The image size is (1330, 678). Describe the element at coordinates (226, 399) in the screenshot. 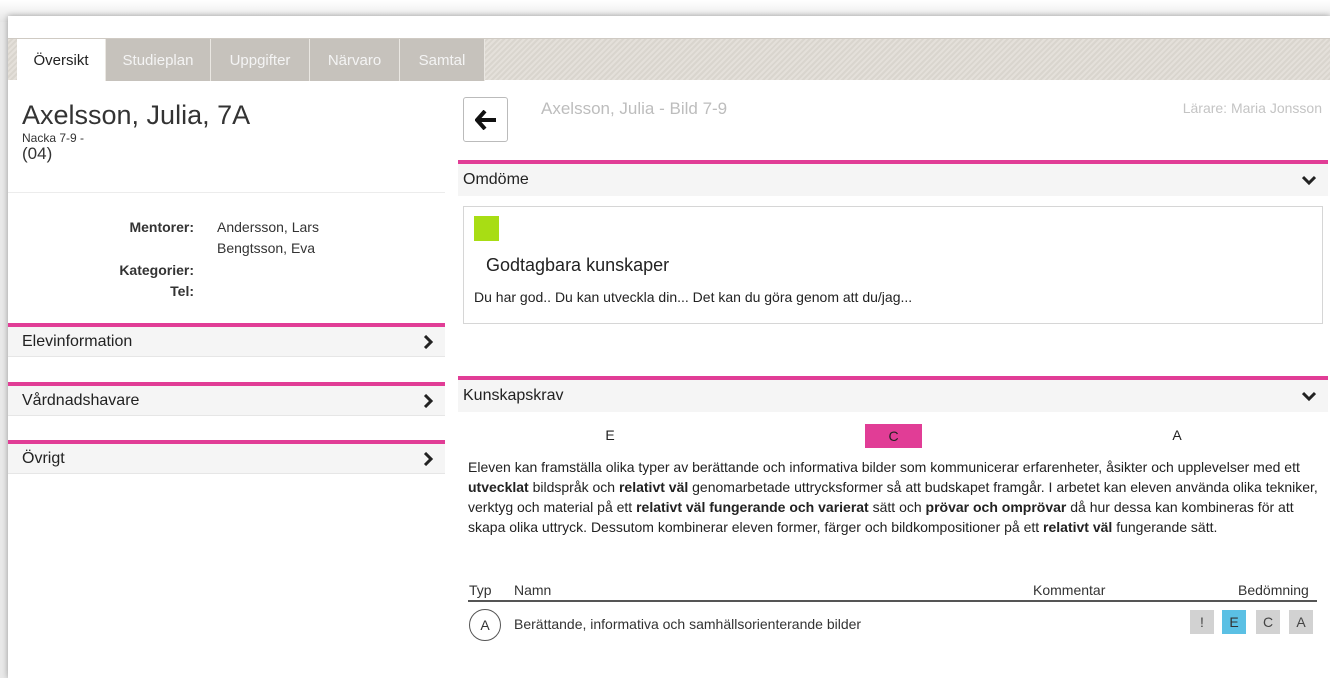

I see `panel-vardnadshavare: Vårdnadshavare` at that location.